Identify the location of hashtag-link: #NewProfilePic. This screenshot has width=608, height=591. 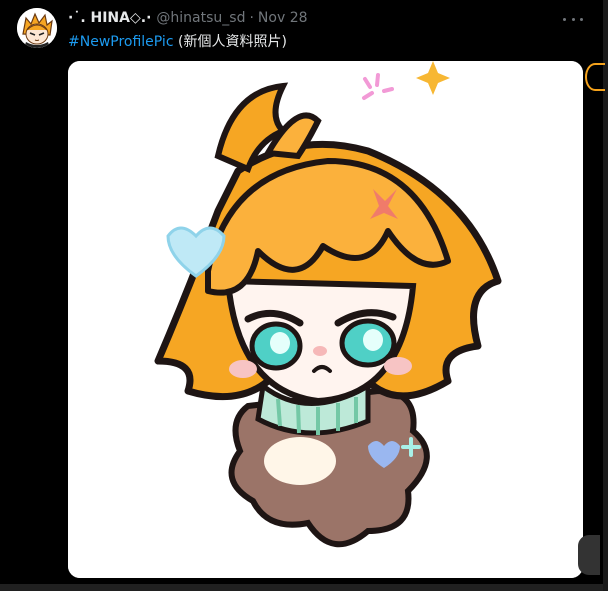
(121, 42).